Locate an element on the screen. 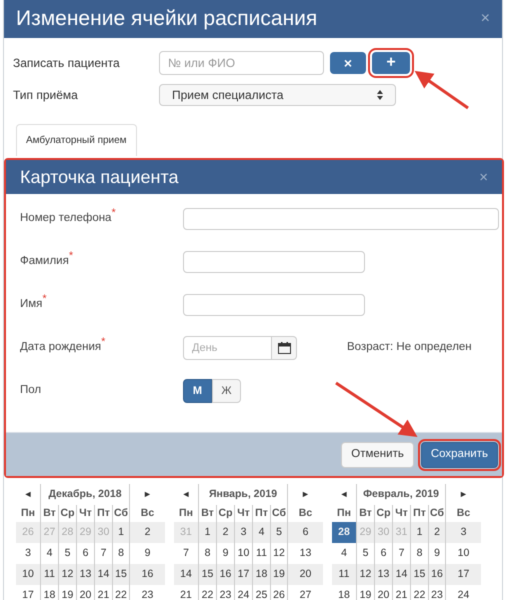  calendar-day: 4 is located at coordinates (261, 532).